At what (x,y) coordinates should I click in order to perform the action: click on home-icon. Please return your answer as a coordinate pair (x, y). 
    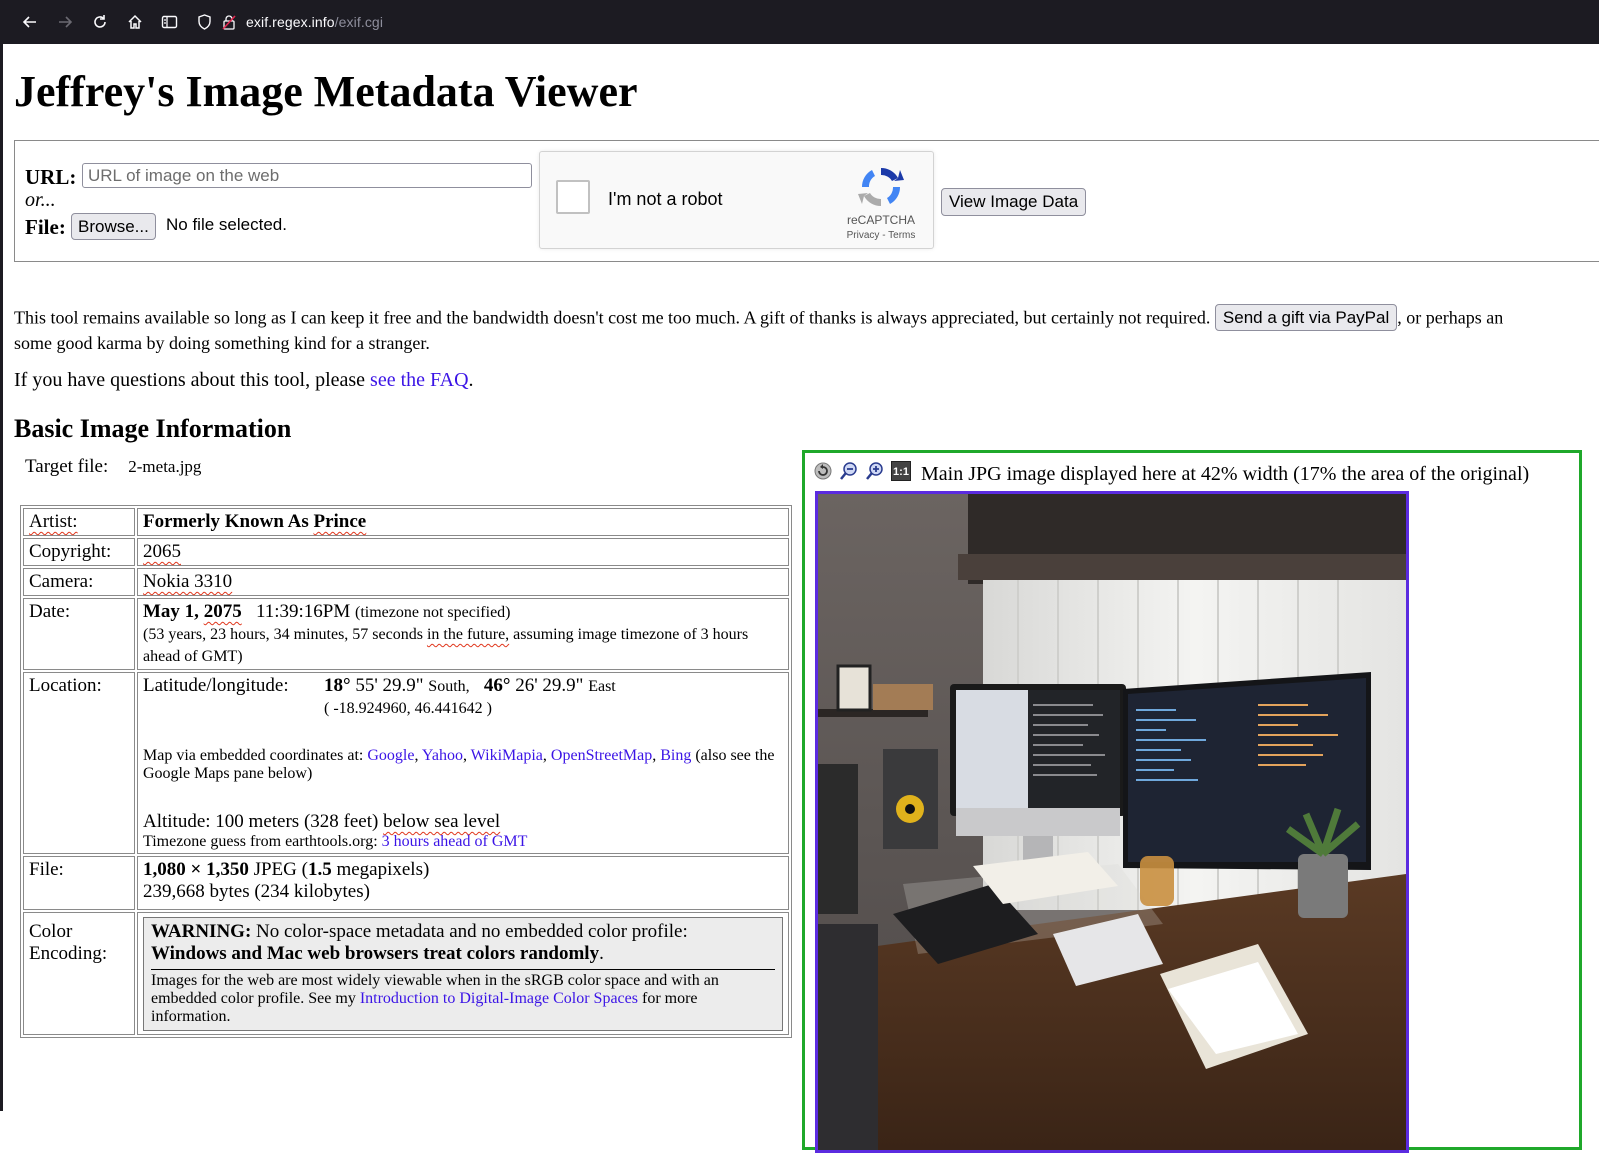
    Looking at the image, I should click on (134, 21).